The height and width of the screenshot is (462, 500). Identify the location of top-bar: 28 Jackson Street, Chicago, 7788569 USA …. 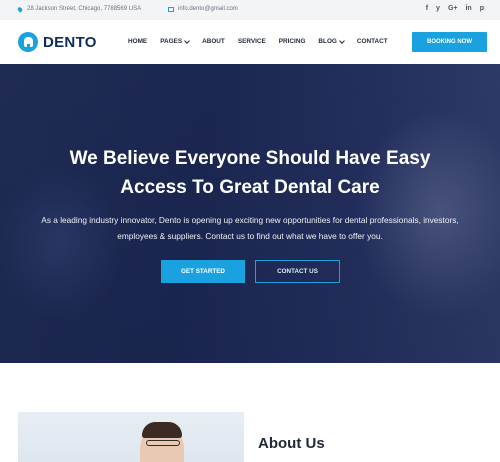
(250, 10).